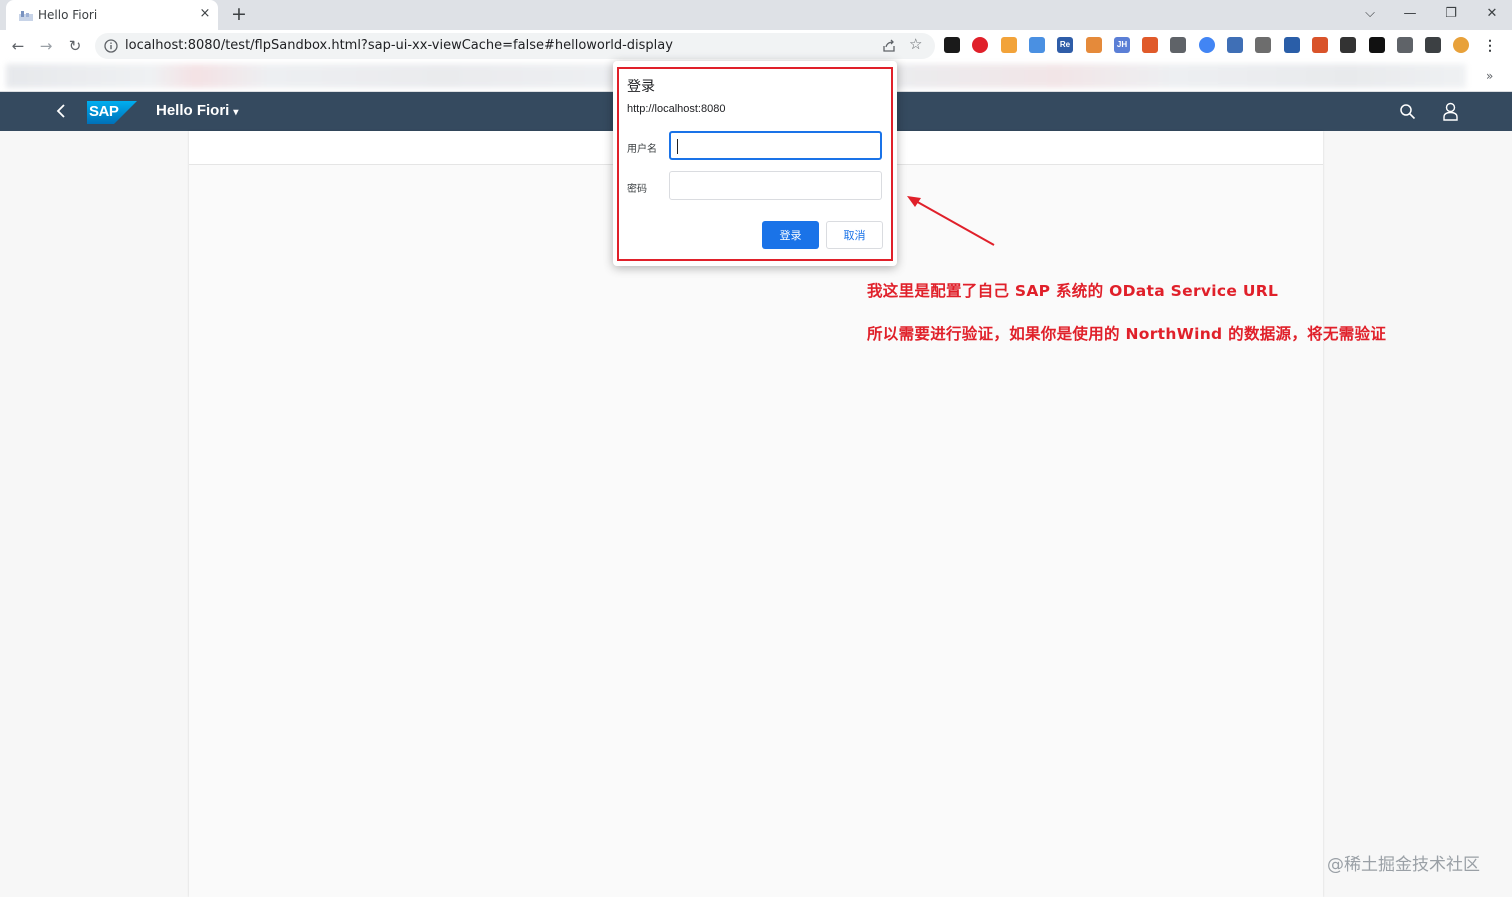 The width and height of the screenshot is (1512, 897). What do you see at coordinates (1073, 291) in the screenshot?
I see `annotation-line-1: 我这里是配置了自己 SAP 系统的 OData Service URL` at bounding box center [1073, 291].